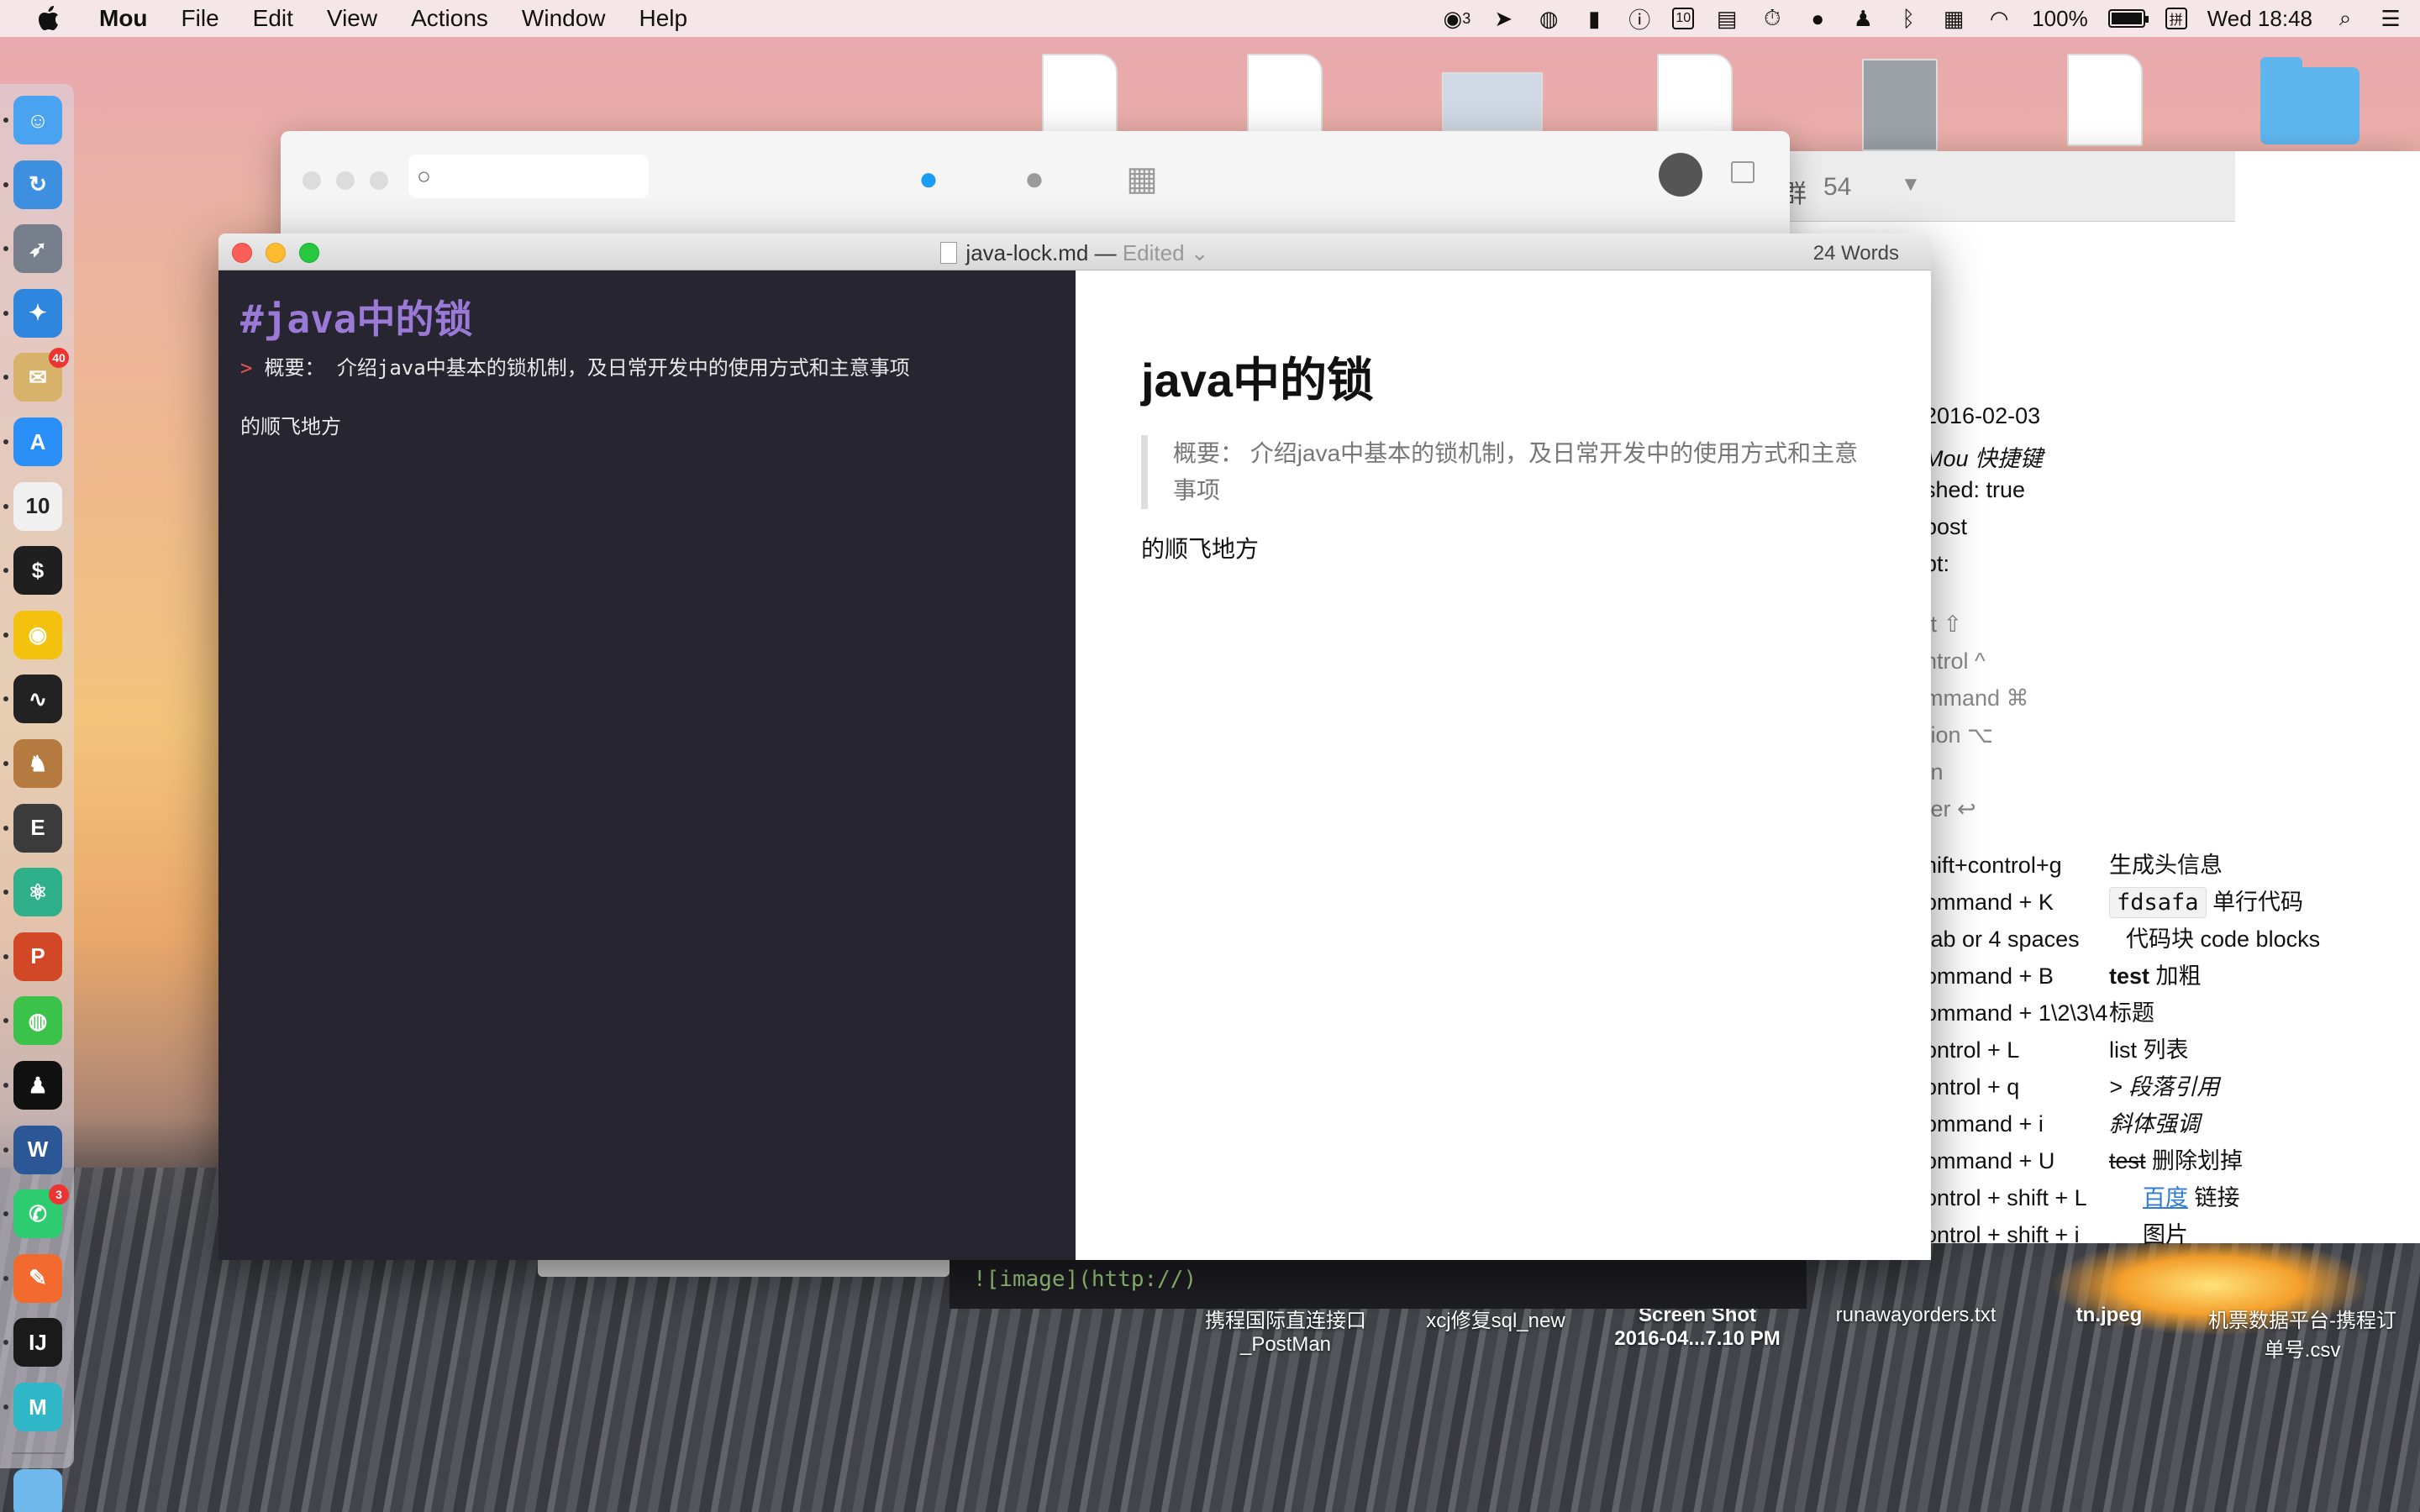 This screenshot has height=1512, width=2420. What do you see at coordinates (37, 763) in the screenshot?
I see `sequel-icon: ♞` at bounding box center [37, 763].